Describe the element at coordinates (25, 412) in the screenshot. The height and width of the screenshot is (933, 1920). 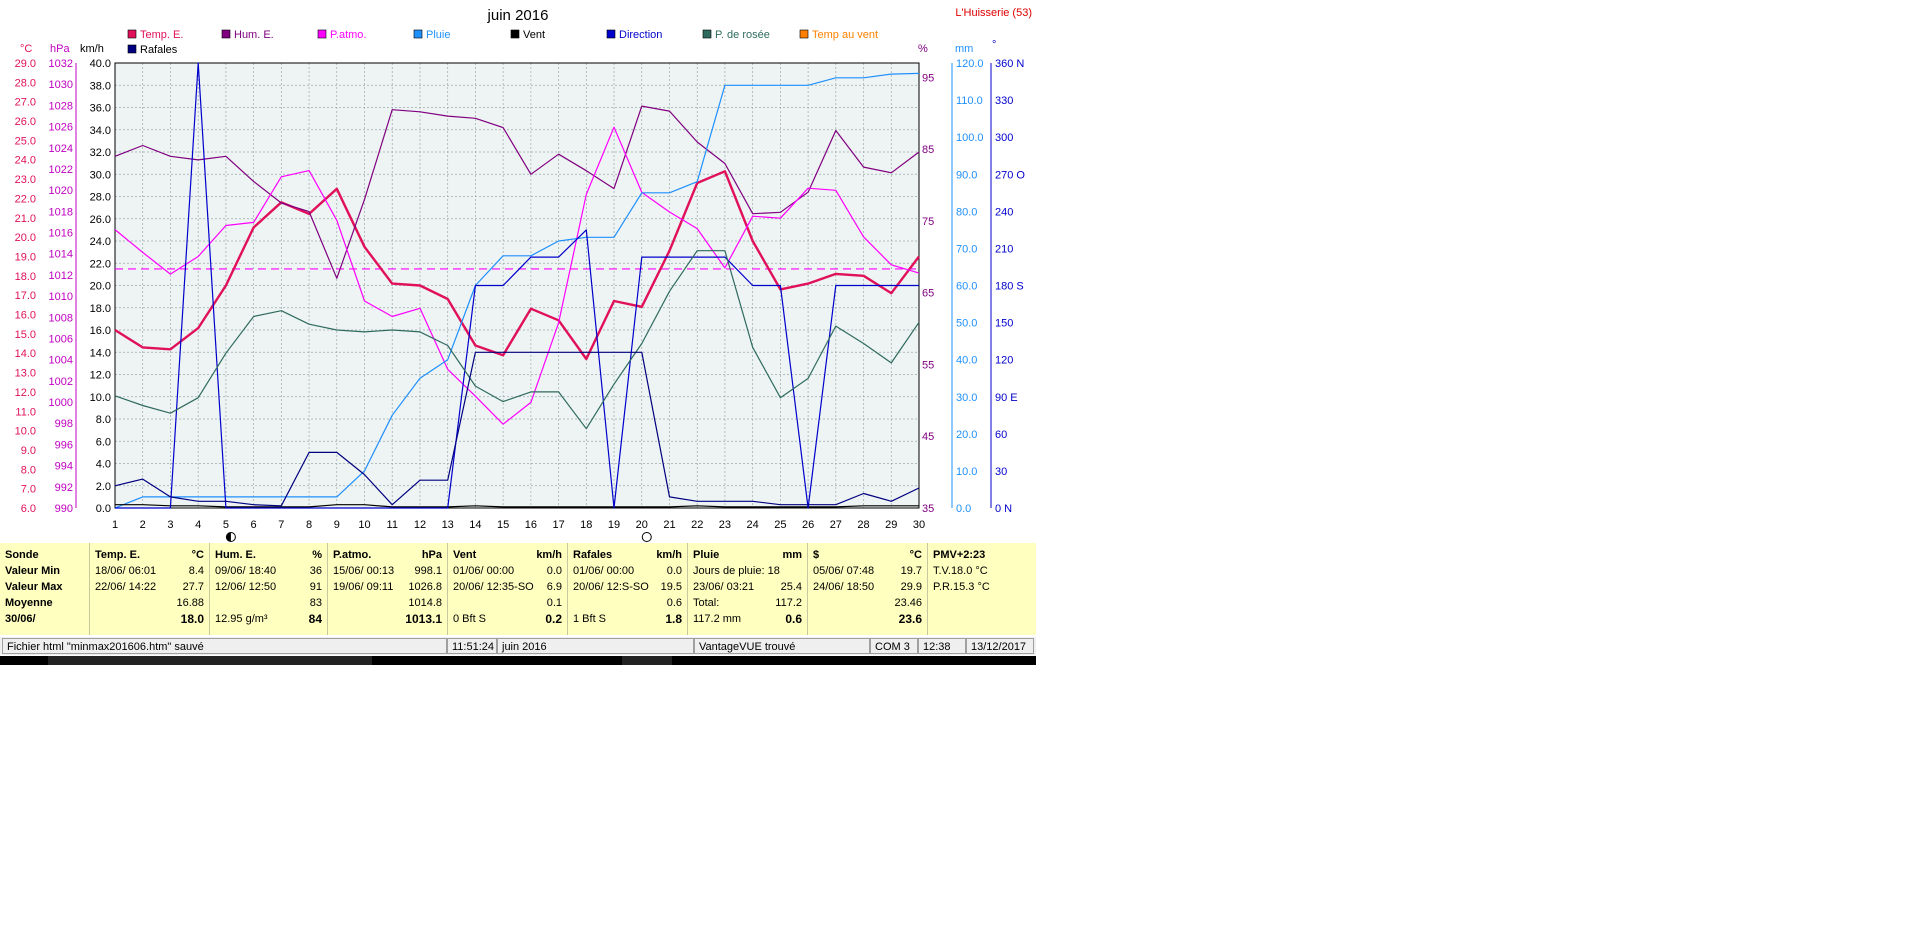
I see `temp-tick-label: 11.0` at that location.